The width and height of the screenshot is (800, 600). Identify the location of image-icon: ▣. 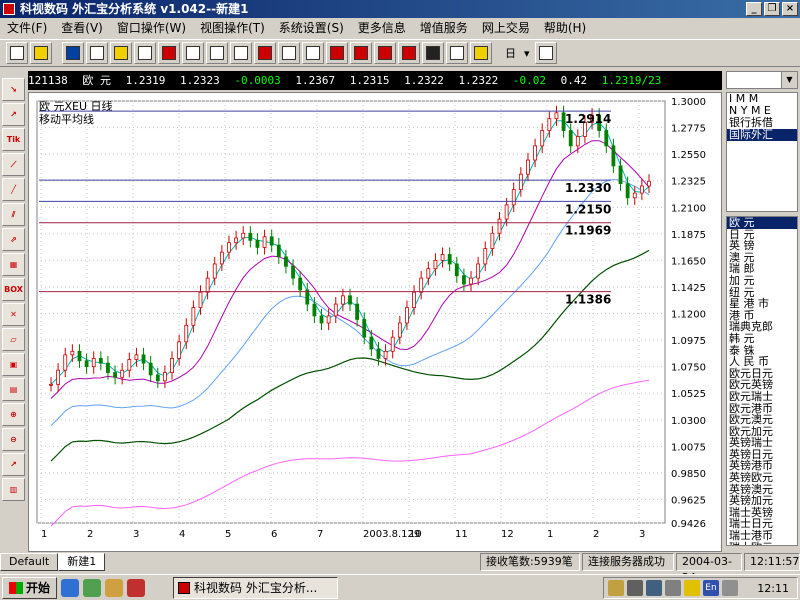
(13, 364).